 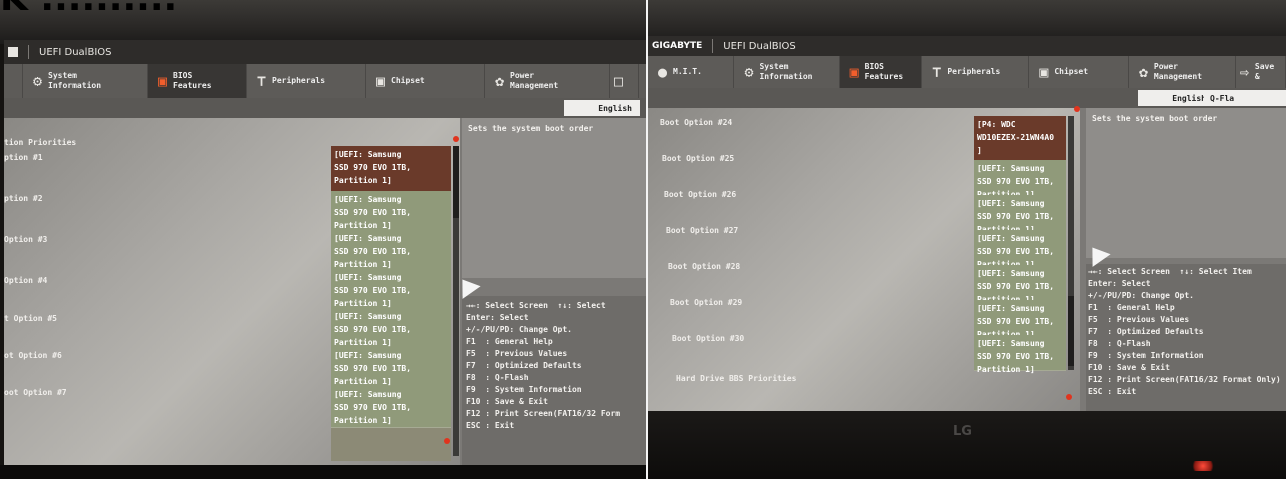 I want to click on gigabyte-logo, so click(x=13, y=52).